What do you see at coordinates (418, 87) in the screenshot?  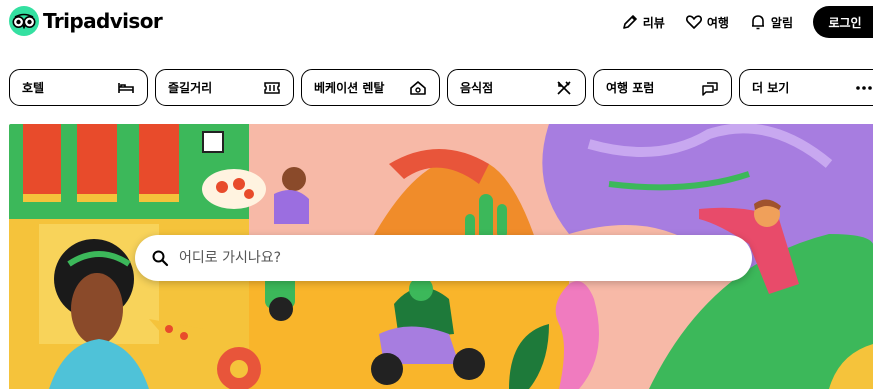 I see `house-icon` at bounding box center [418, 87].